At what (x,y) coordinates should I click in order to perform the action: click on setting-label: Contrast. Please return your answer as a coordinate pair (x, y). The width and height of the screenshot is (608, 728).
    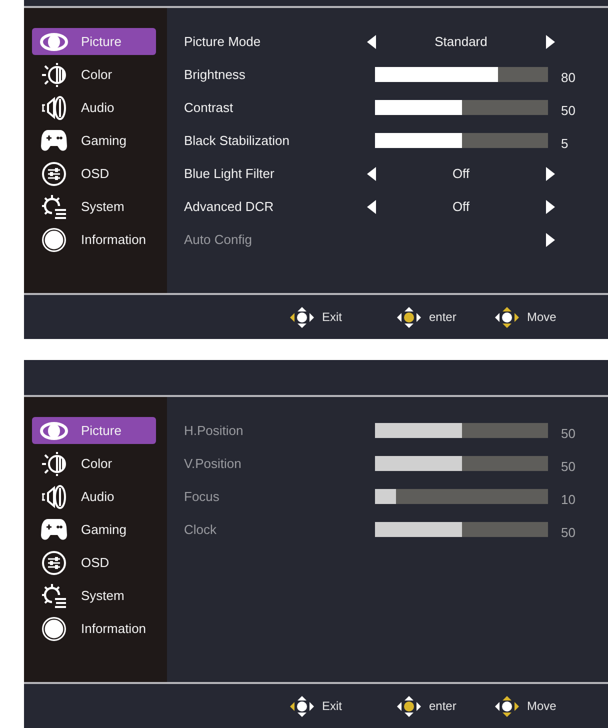
    Looking at the image, I should click on (209, 107).